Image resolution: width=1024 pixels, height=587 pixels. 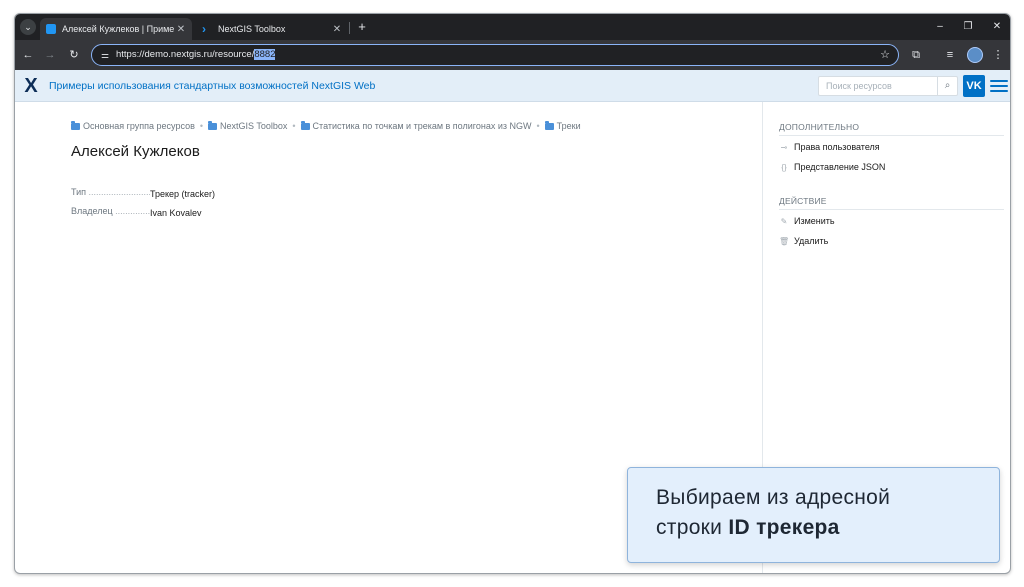 I want to click on breadcrumb-item: Треки, so click(x=562, y=125).